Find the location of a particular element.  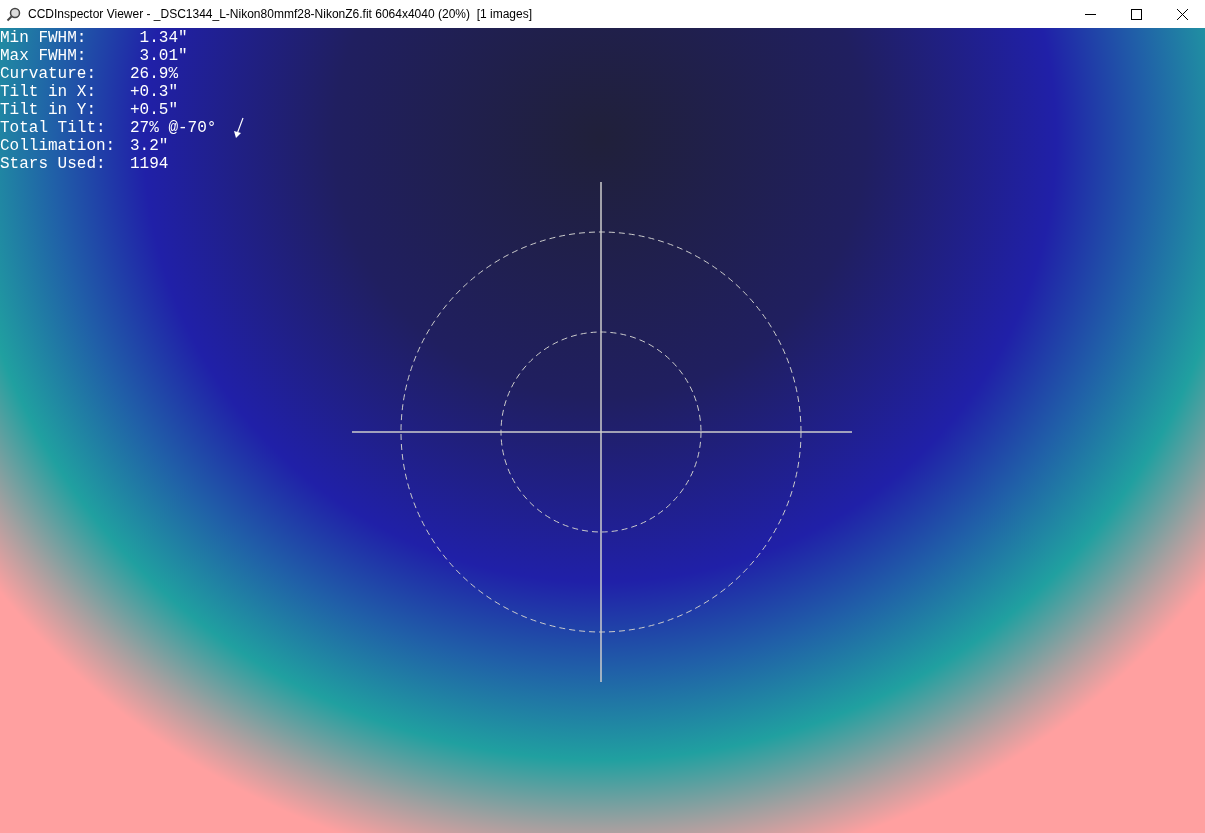

stat-label: Tilt in X: is located at coordinates (48, 92).